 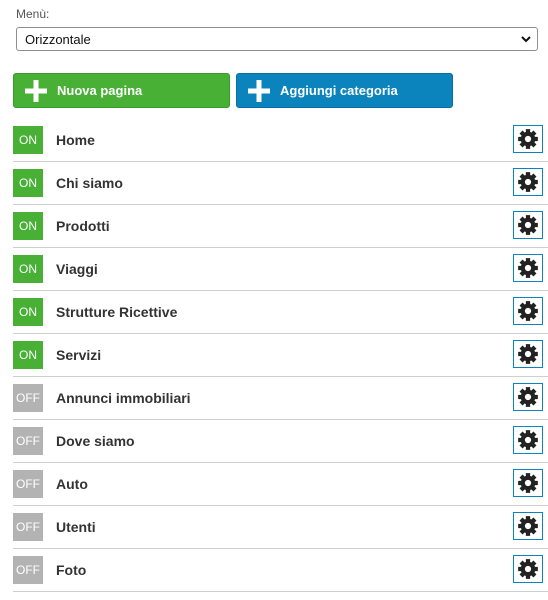 What do you see at coordinates (280, 484) in the screenshot?
I see `list-item: OFF Auto` at bounding box center [280, 484].